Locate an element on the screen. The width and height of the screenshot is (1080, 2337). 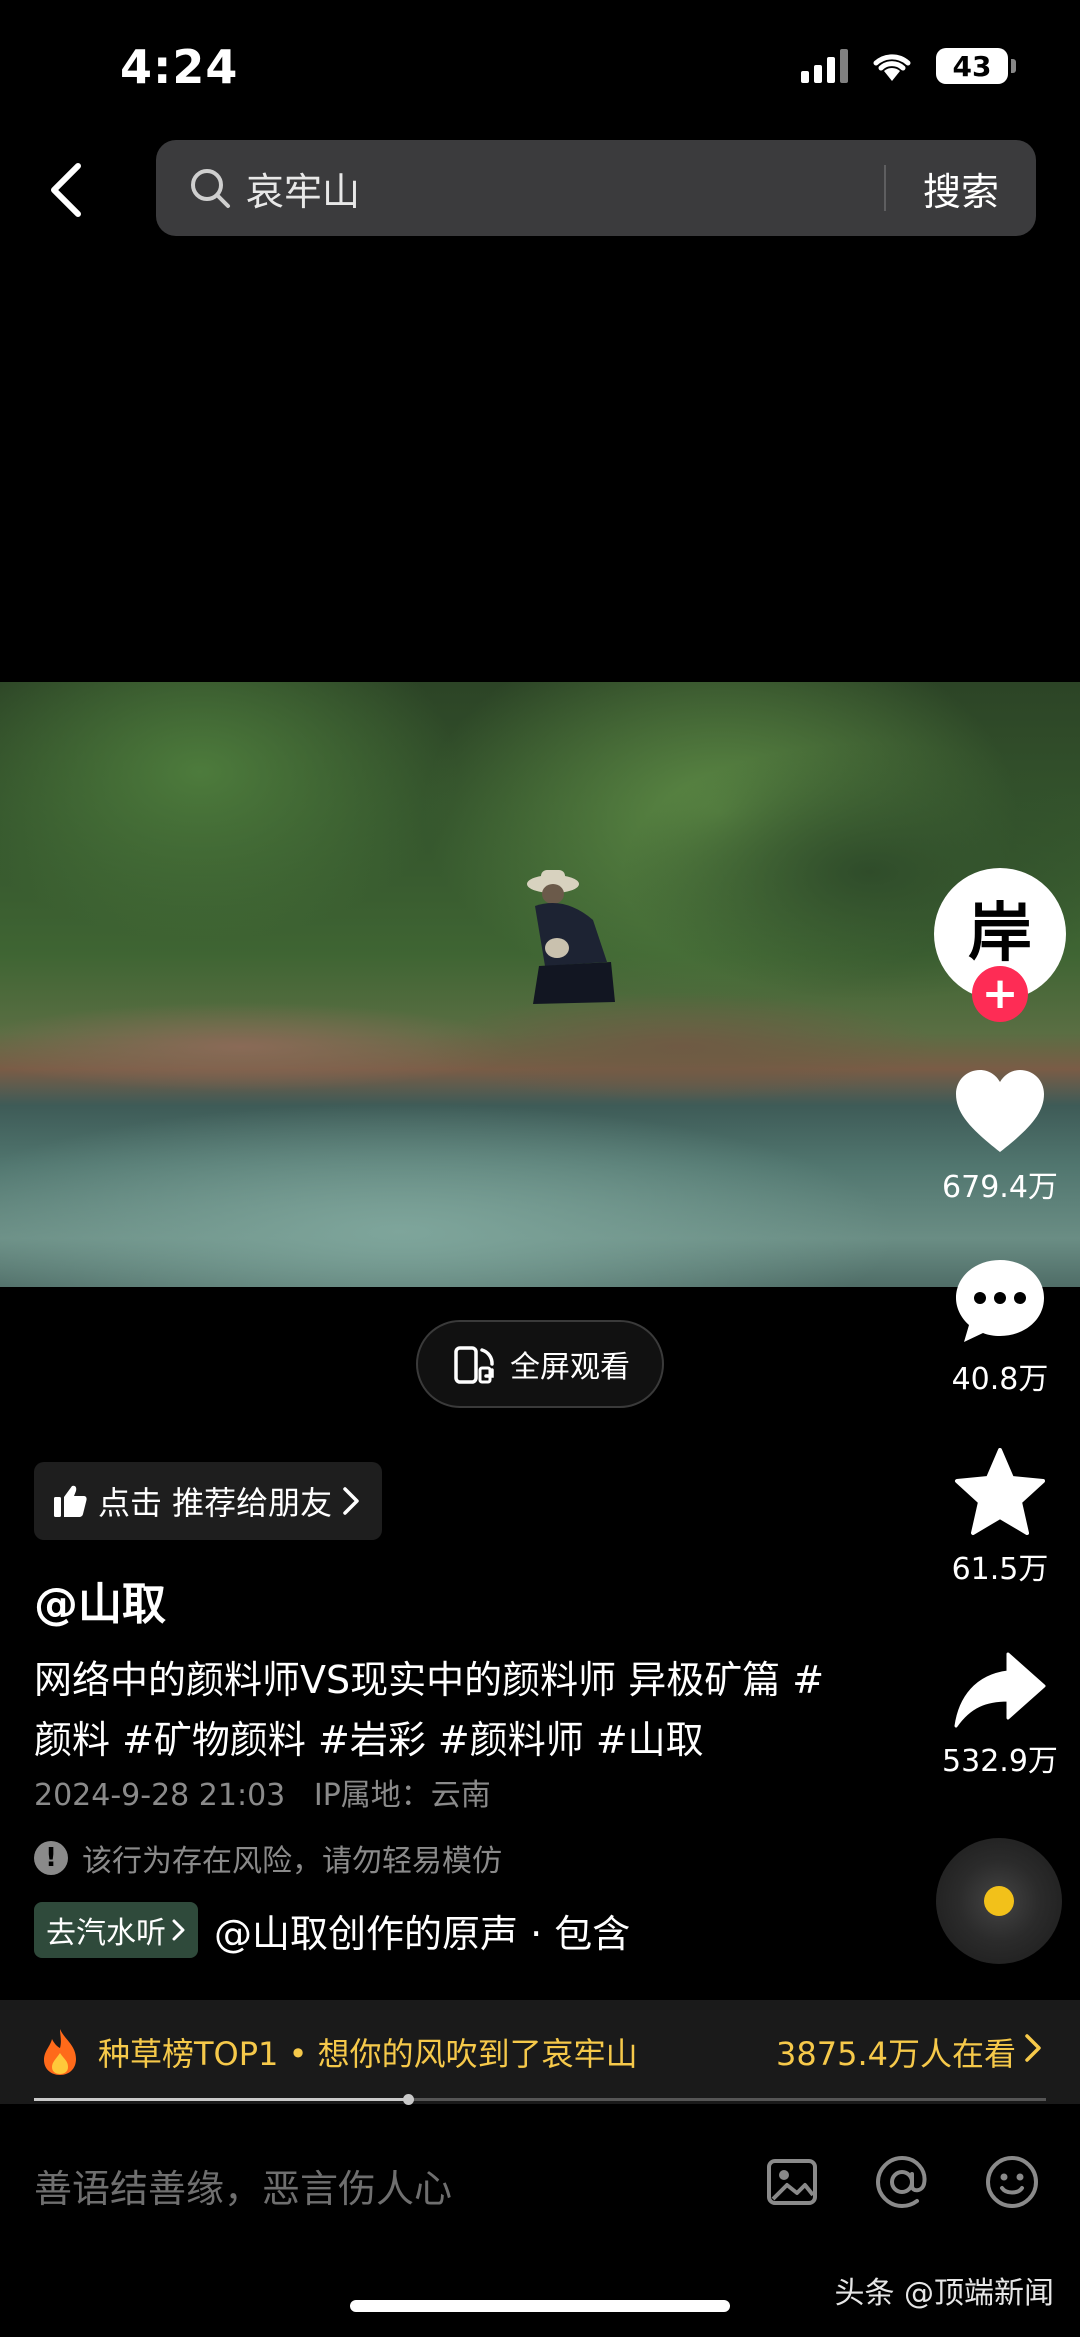
post-meta: 2024-9-28 21:03 IP属地：云南 is located at coordinates (262, 1792).